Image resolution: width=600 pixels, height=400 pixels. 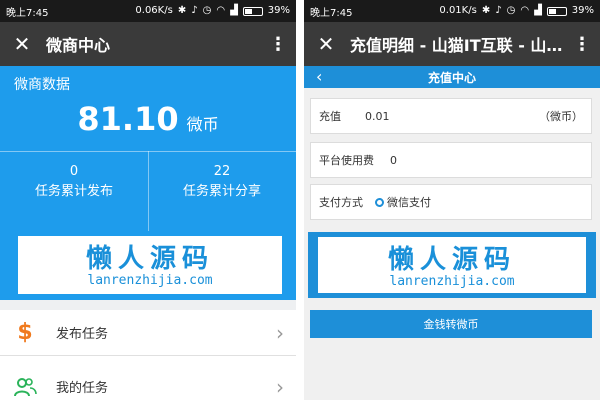 I want to click on payment-row: 支付方式 微信支付, so click(x=451, y=202).